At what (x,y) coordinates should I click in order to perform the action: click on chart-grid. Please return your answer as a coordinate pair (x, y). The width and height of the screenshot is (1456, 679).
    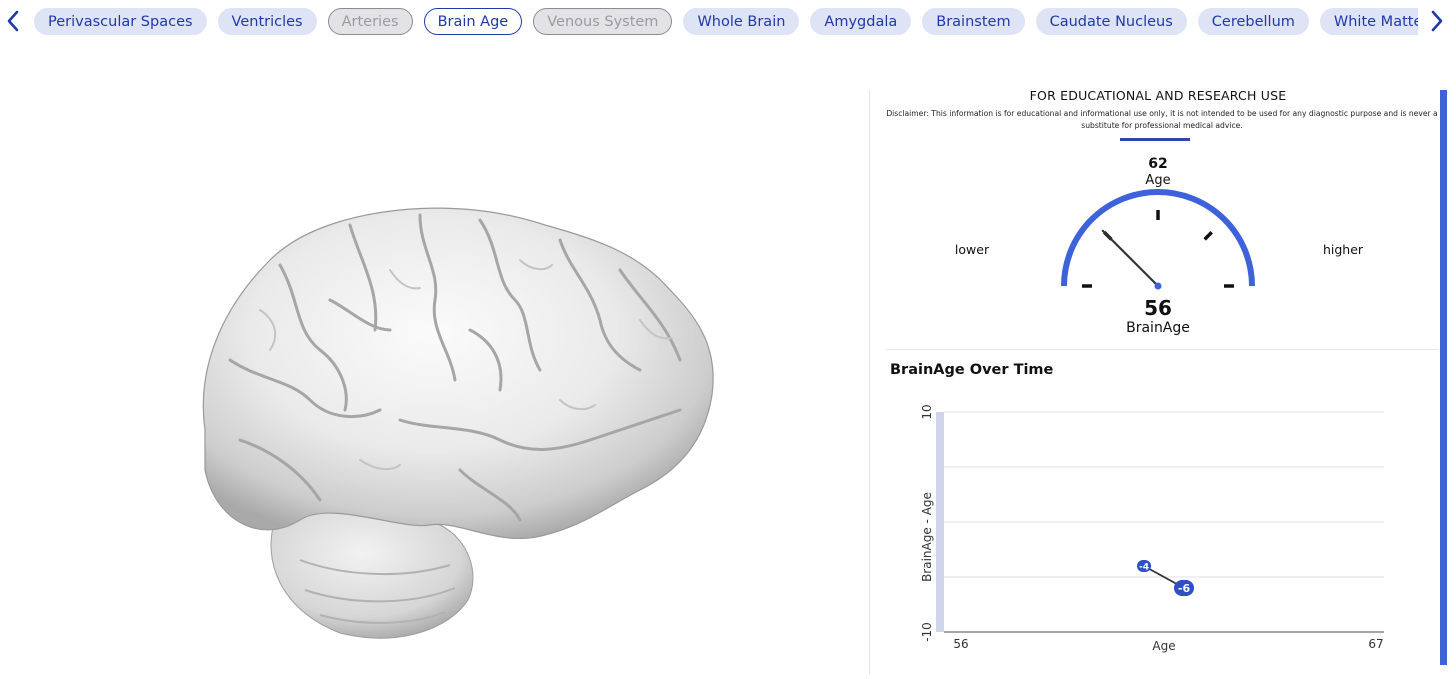
    Looking at the image, I should click on (1164, 494).